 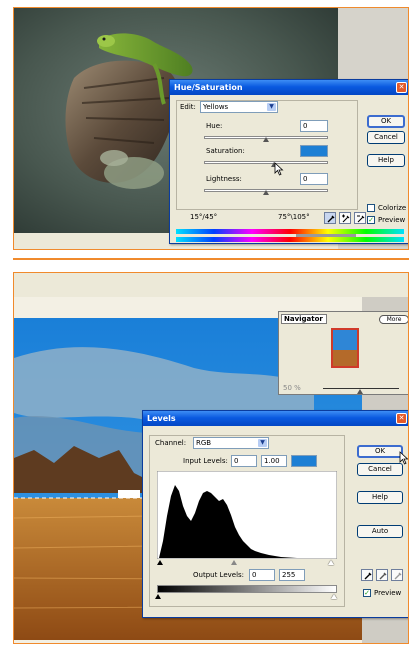 I want to click on levels-title: Levels, so click(x=275, y=418).